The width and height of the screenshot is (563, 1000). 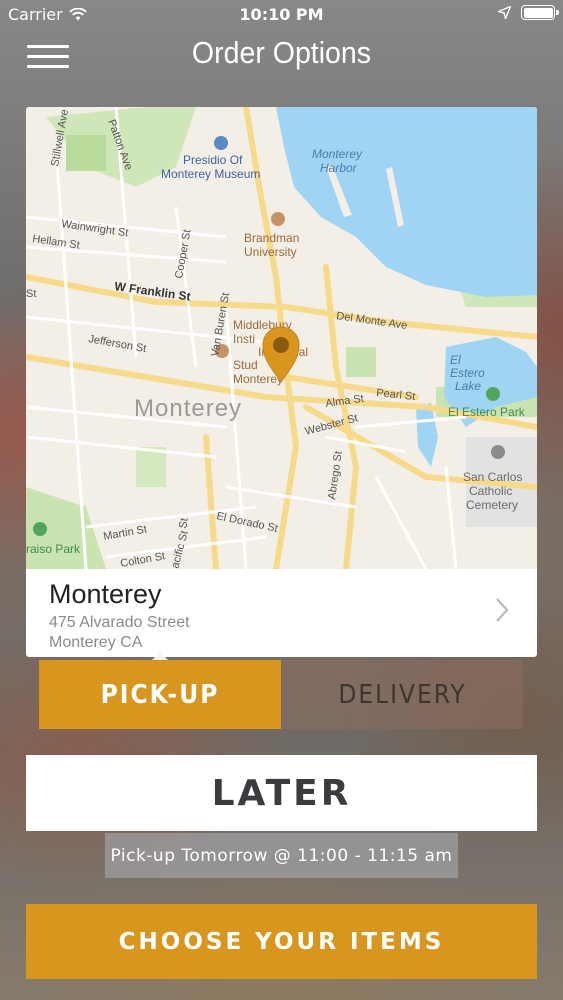 What do you see at coordinates (468, 386) in the screenshot?
I see `map-label-estero-lake-3: Lake` at bounding box center [468, 386].